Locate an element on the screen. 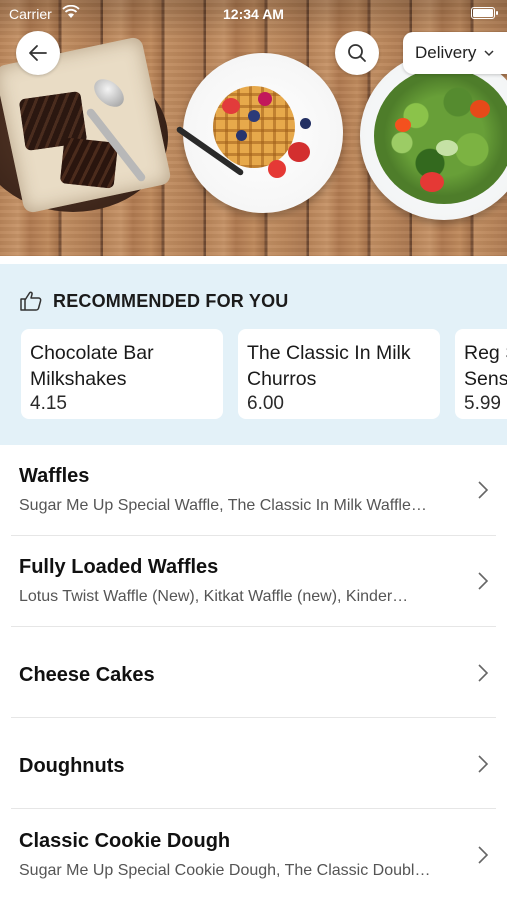  brownie-image is located at coordinates (89, 163).